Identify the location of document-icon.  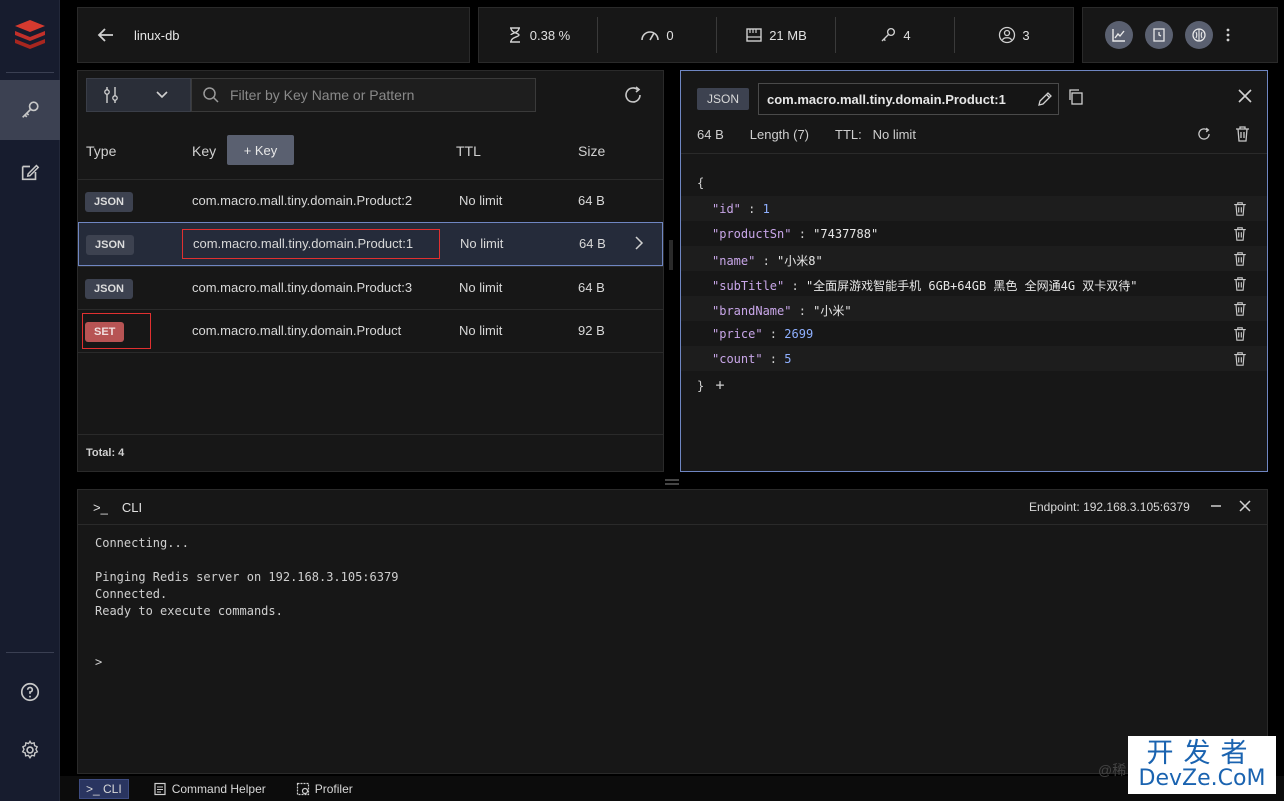
(160, 788).